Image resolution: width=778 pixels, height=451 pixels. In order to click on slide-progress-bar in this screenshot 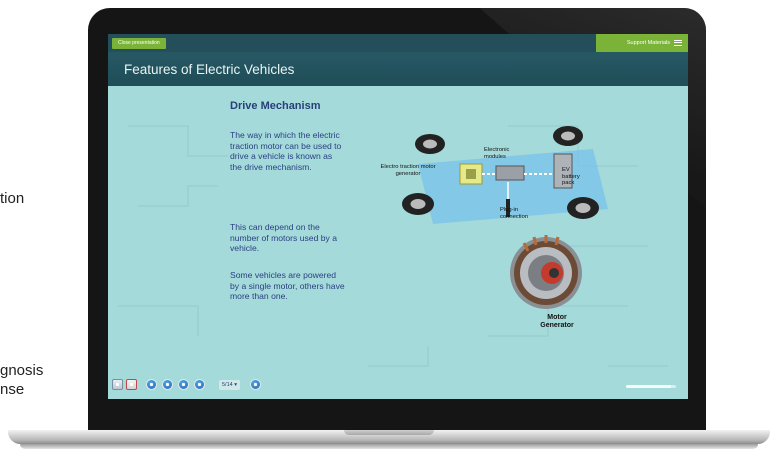, I will do `click(651, 386)`.